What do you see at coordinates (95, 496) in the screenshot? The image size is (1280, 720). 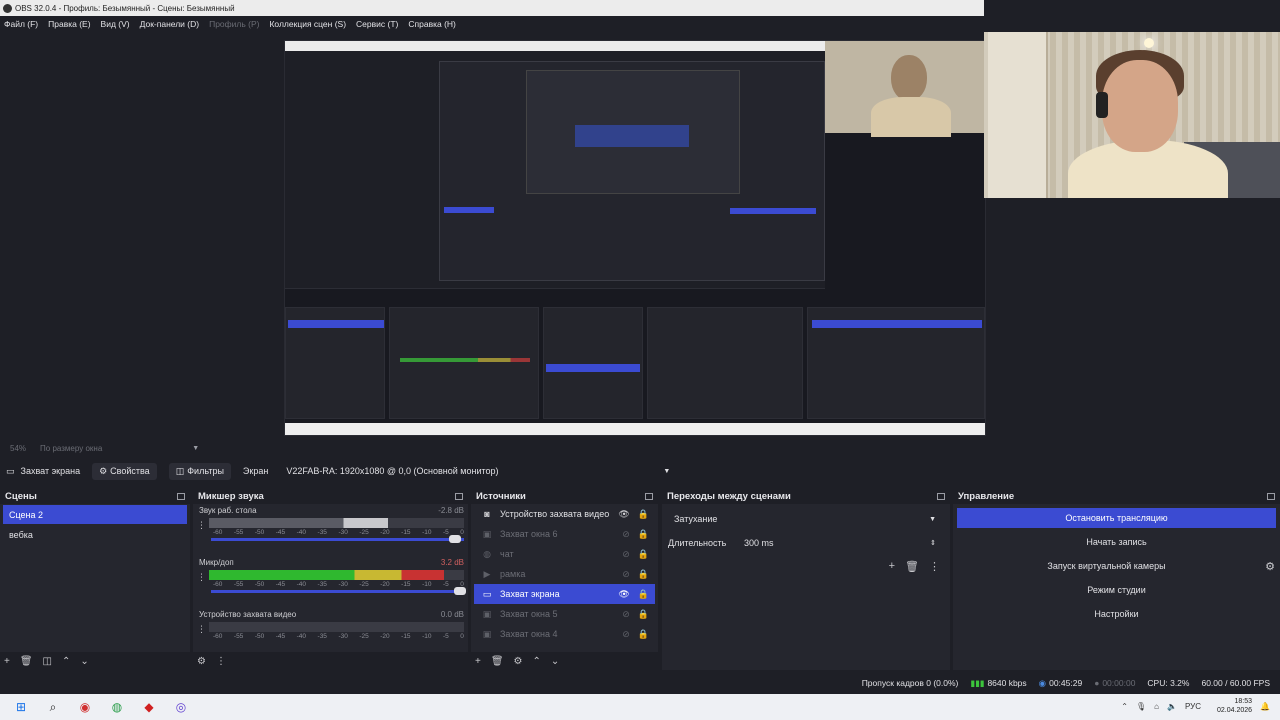 I see `scenes-dock-title: Сцены` at bounding box center [95, 496].